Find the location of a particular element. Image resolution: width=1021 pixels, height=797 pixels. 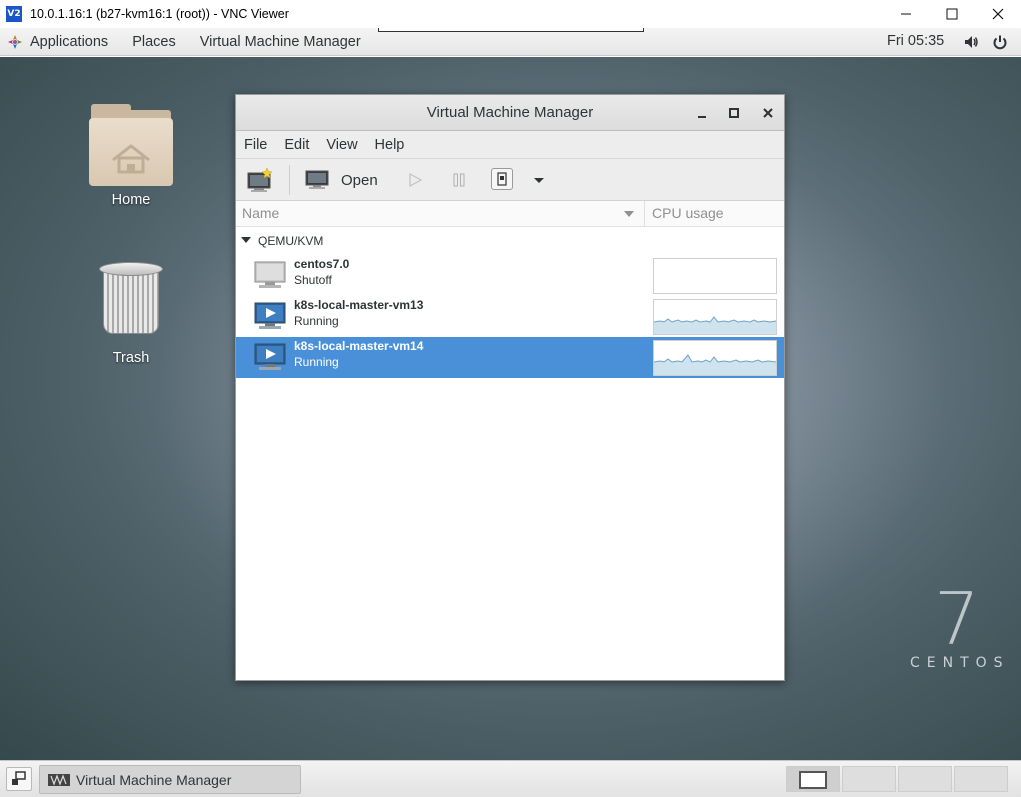

menu-file: File is located at coordinates (255, 145).